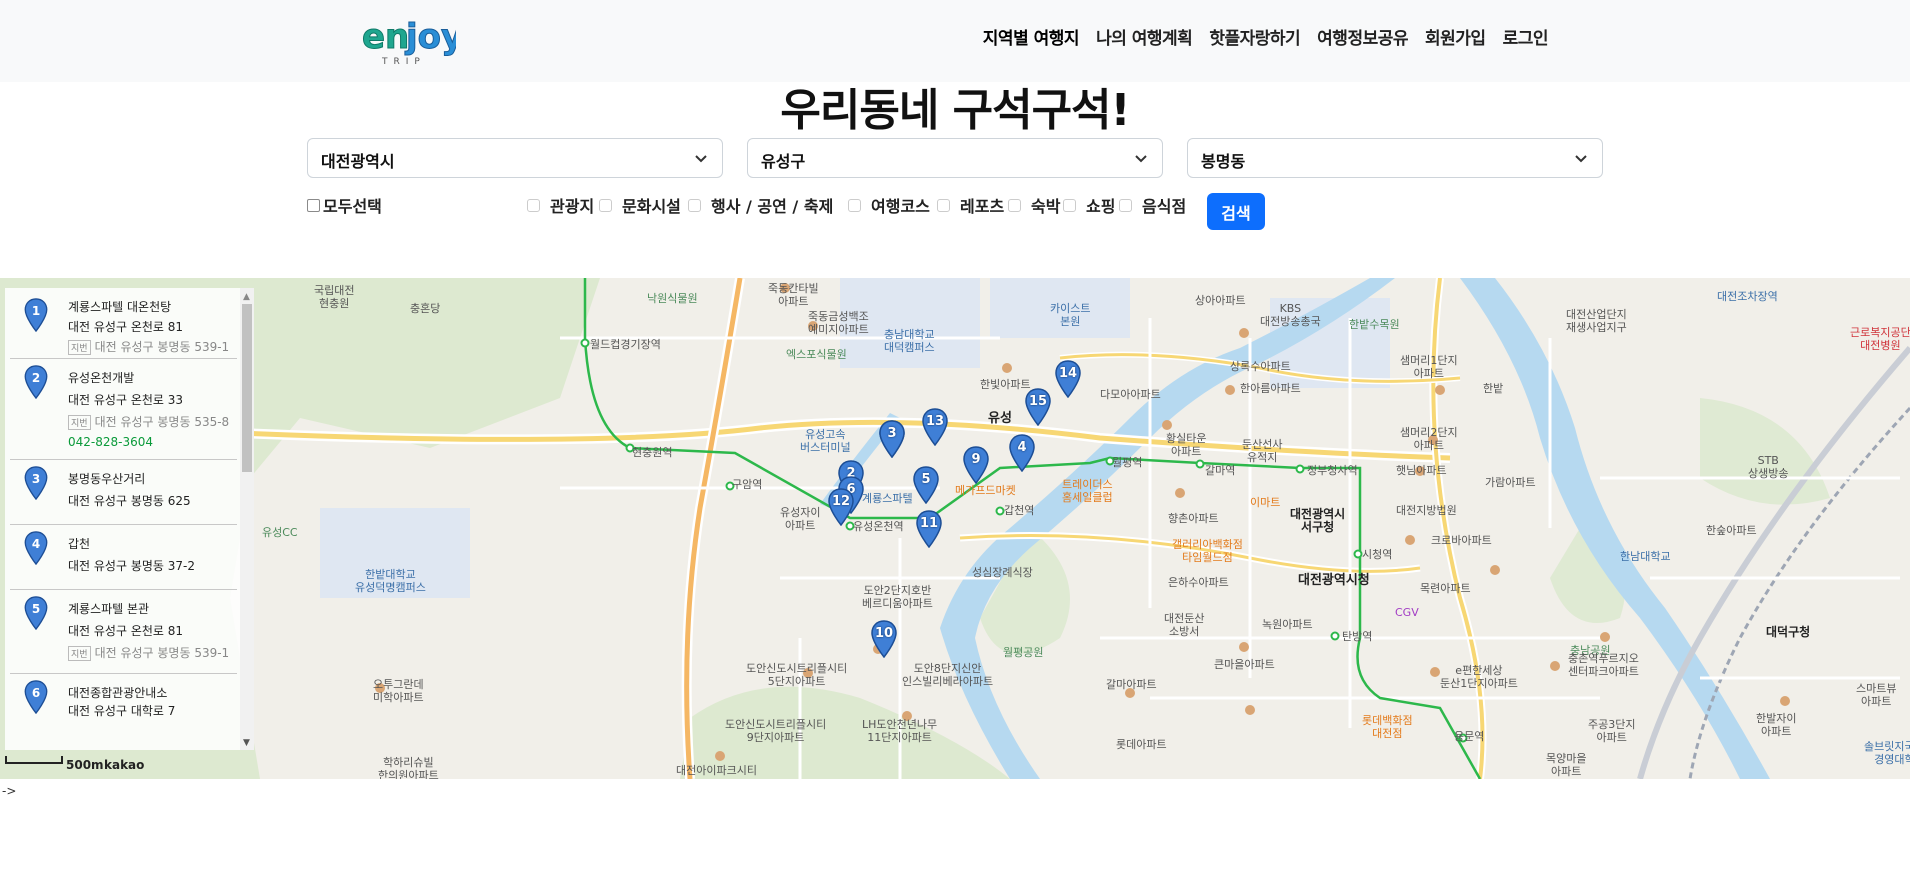 This screenshot has height=879, width=1910. I want to click on map-label: 국립대전 현충원, so click(334, 297).